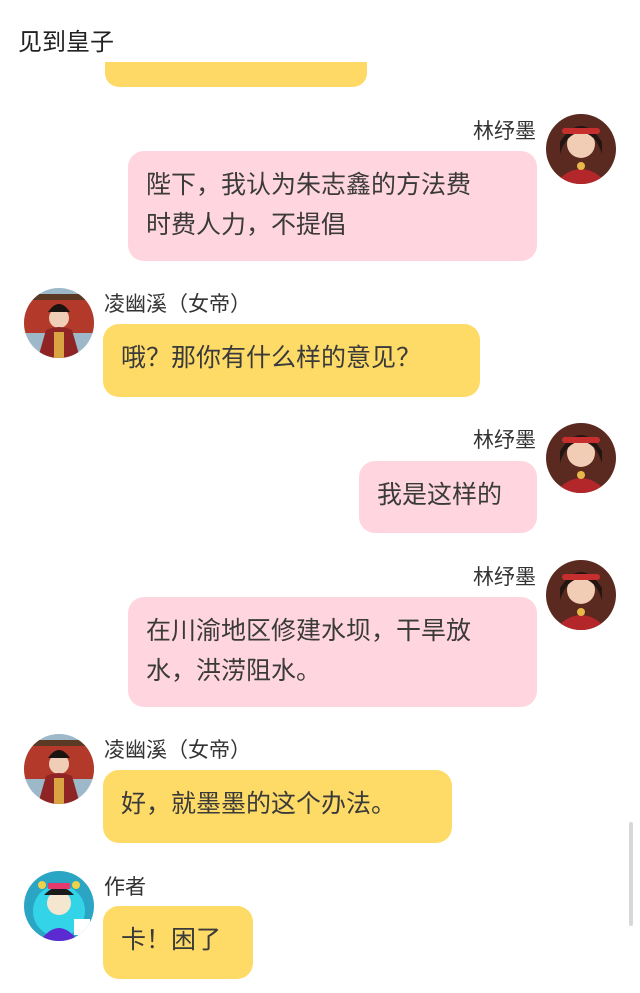 This screenshot has width=640, height=993. I want to click on scrollbar, so click(631, 874).